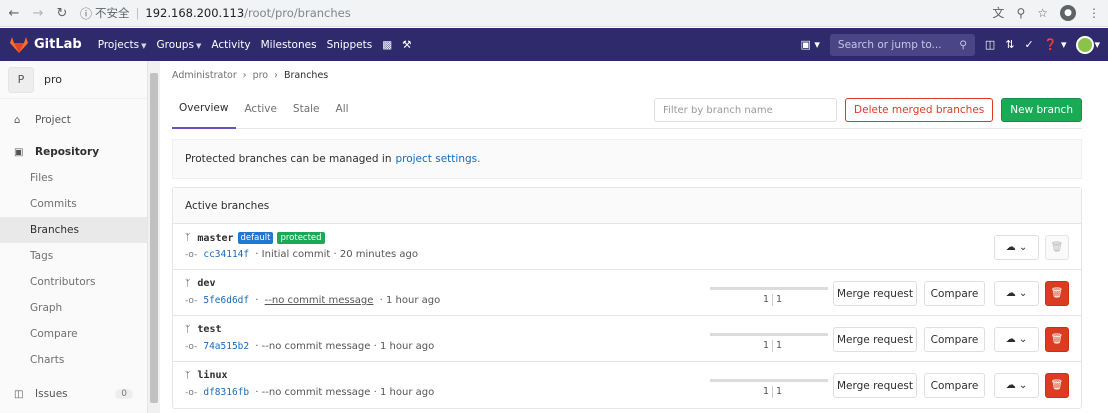 The width and height of the screenshot is (1108, 413). What do you see at coordinates (746, 110) in the screenshot?
I see `branch-filter-input: Filter by branch name` at bounding box center [746, 110].